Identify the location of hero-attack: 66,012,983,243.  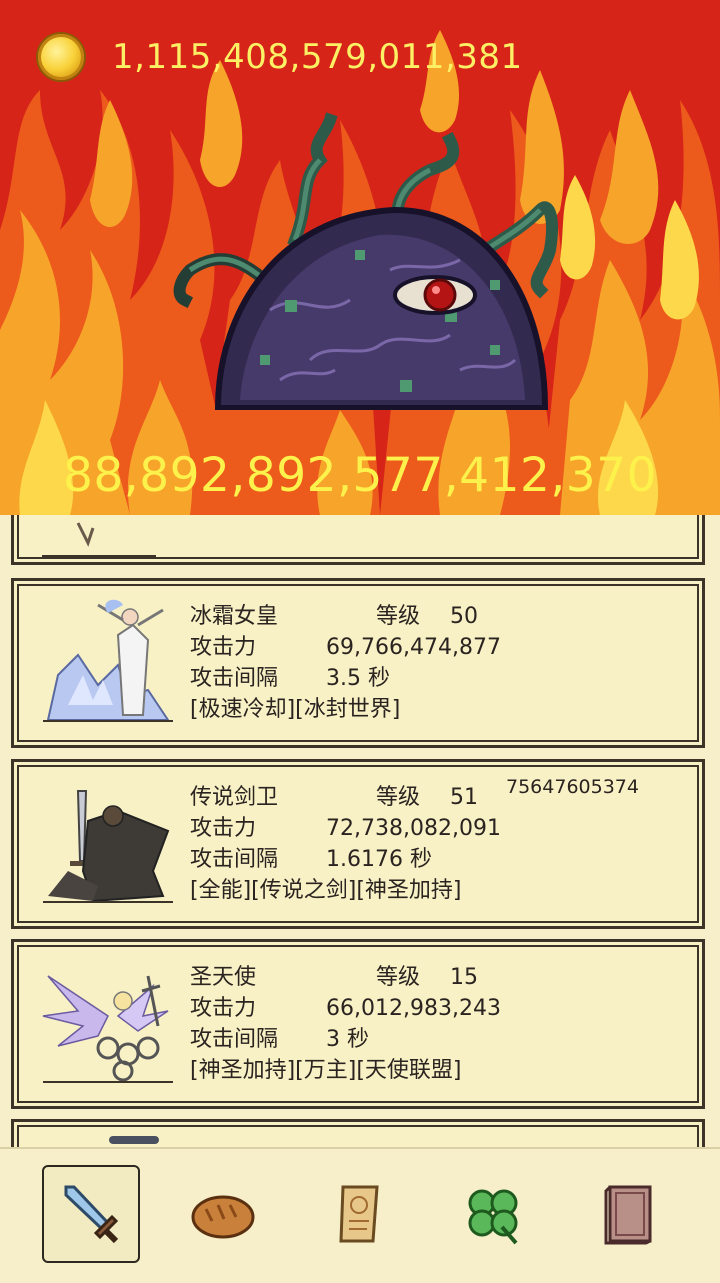
(413, 1008).